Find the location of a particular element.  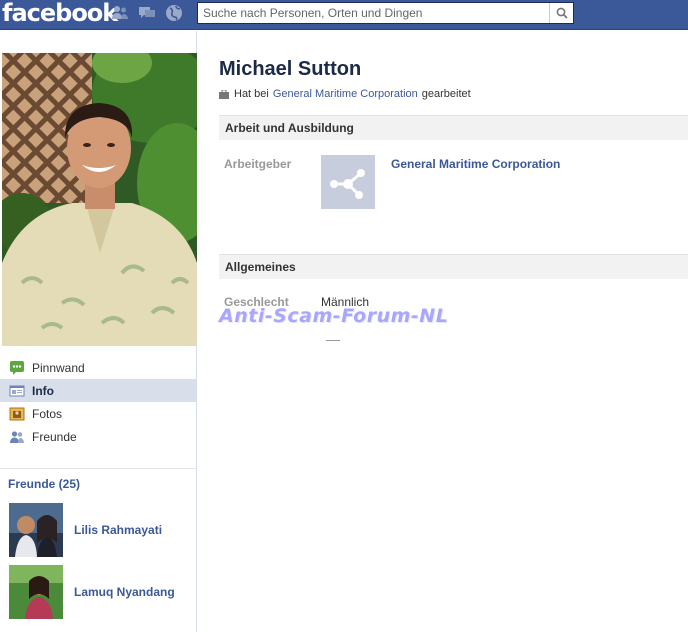

section-heading-general: Allgemeines is located at coordinates (453, 266).